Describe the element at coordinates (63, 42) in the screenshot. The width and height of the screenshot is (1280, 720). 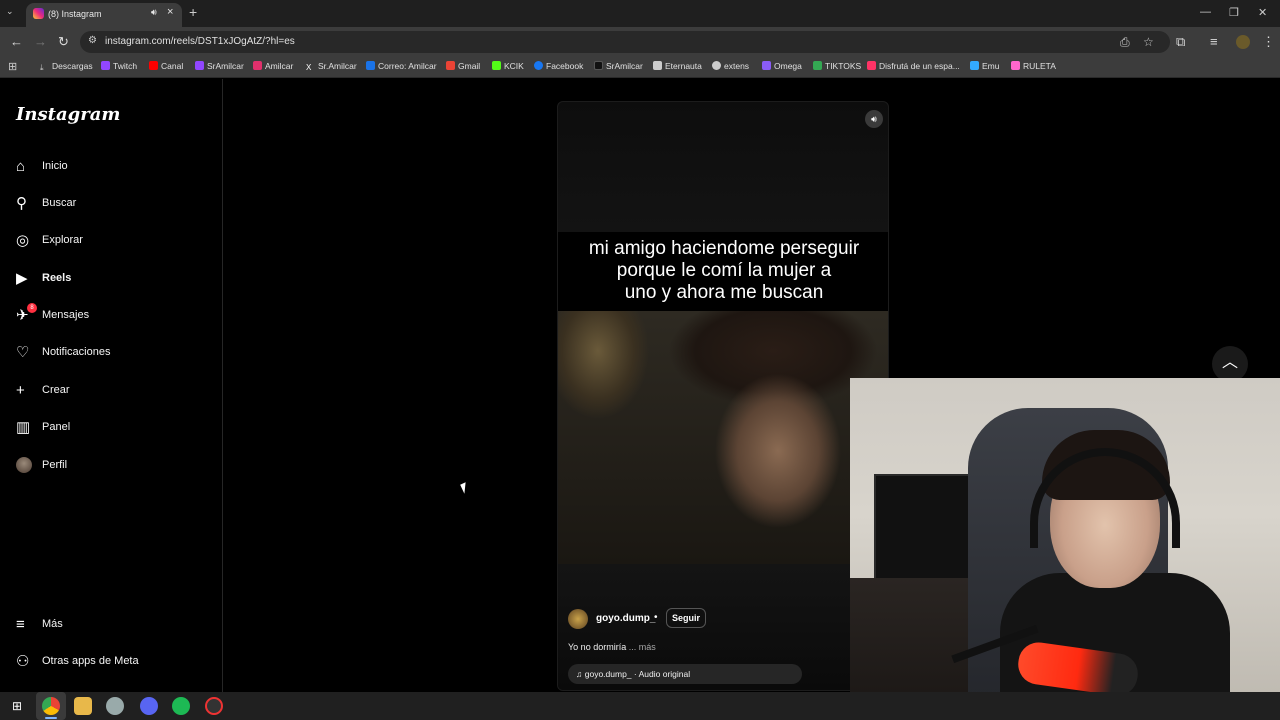
I see `reload-icon: ↻` at that location.